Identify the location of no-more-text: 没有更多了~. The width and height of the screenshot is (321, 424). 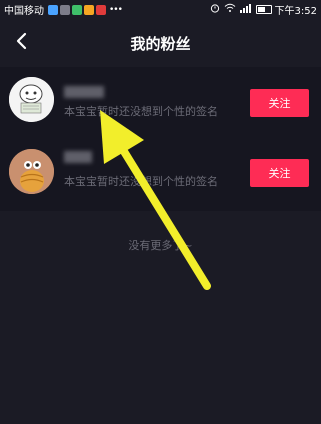
(160, 245).